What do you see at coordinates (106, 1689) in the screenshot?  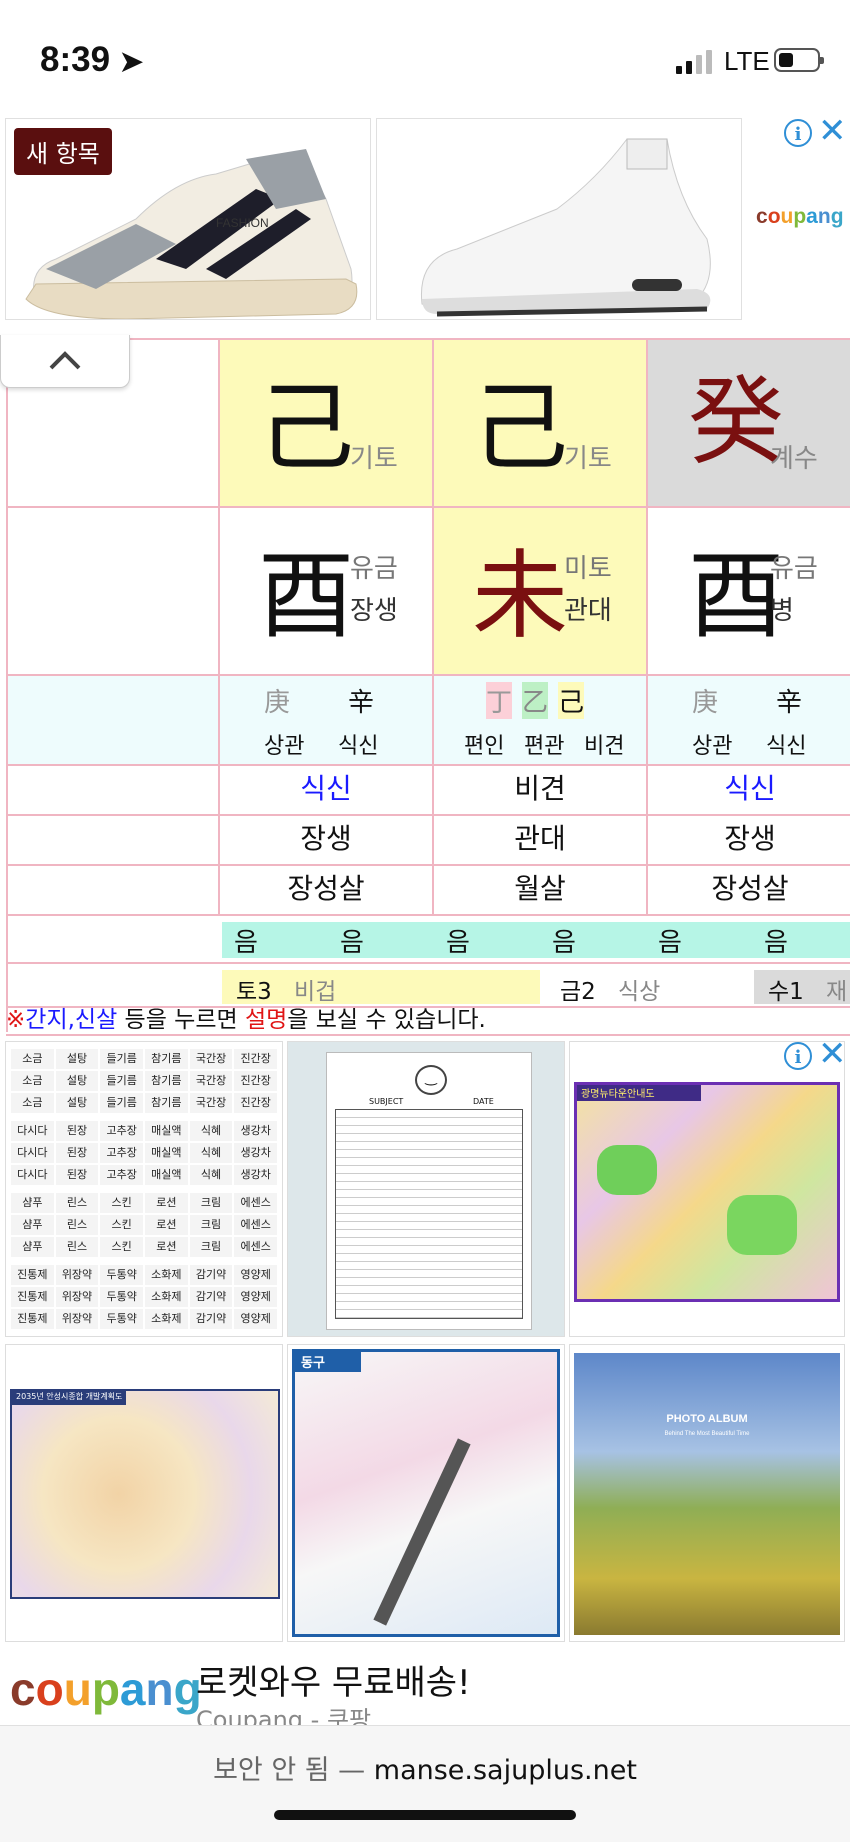 I see `coupang-logo-large: coupang` at bounding box center [106, 1689].